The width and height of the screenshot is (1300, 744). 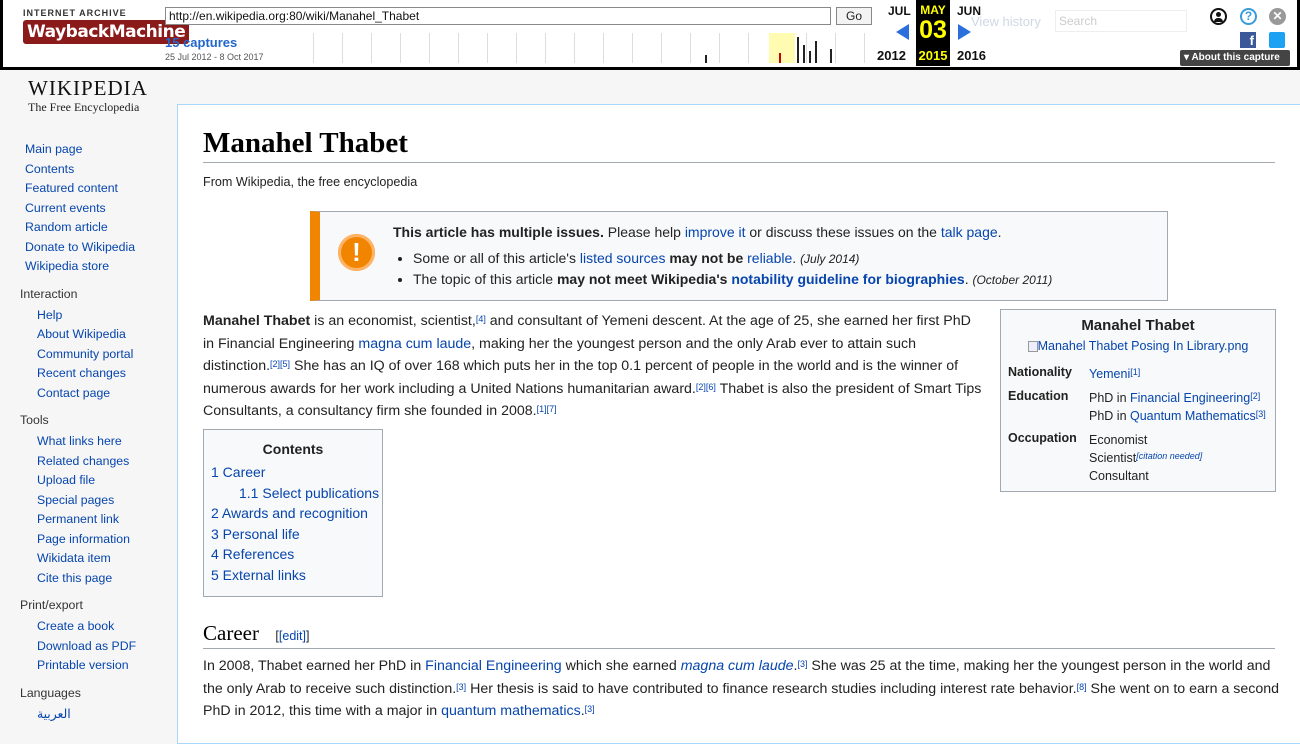 What do you see at coordinates (88, 420) in the screenshot?
I see `sidebar-heading-tools: Tools` at bounding box center [88, 420].